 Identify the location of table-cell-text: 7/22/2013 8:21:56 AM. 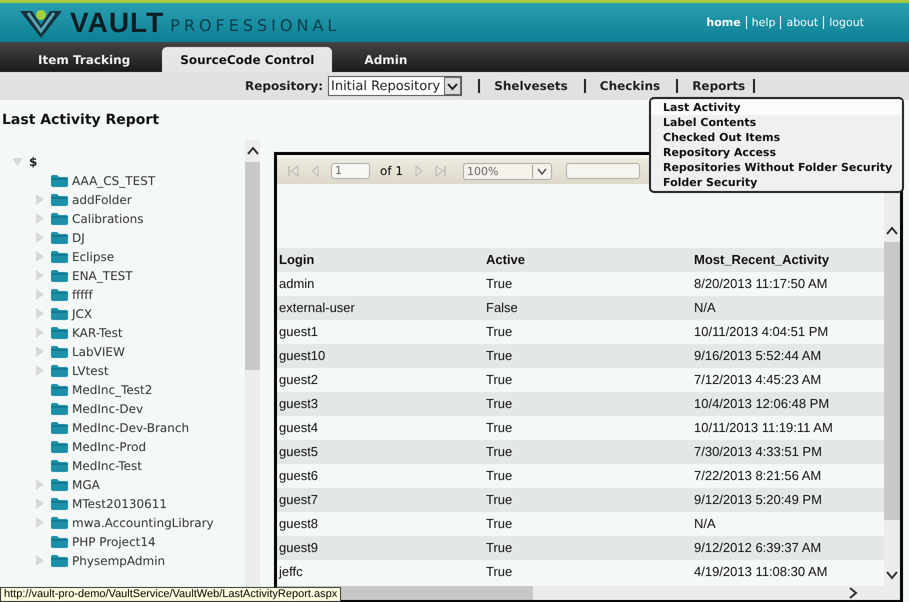
(757, 476).